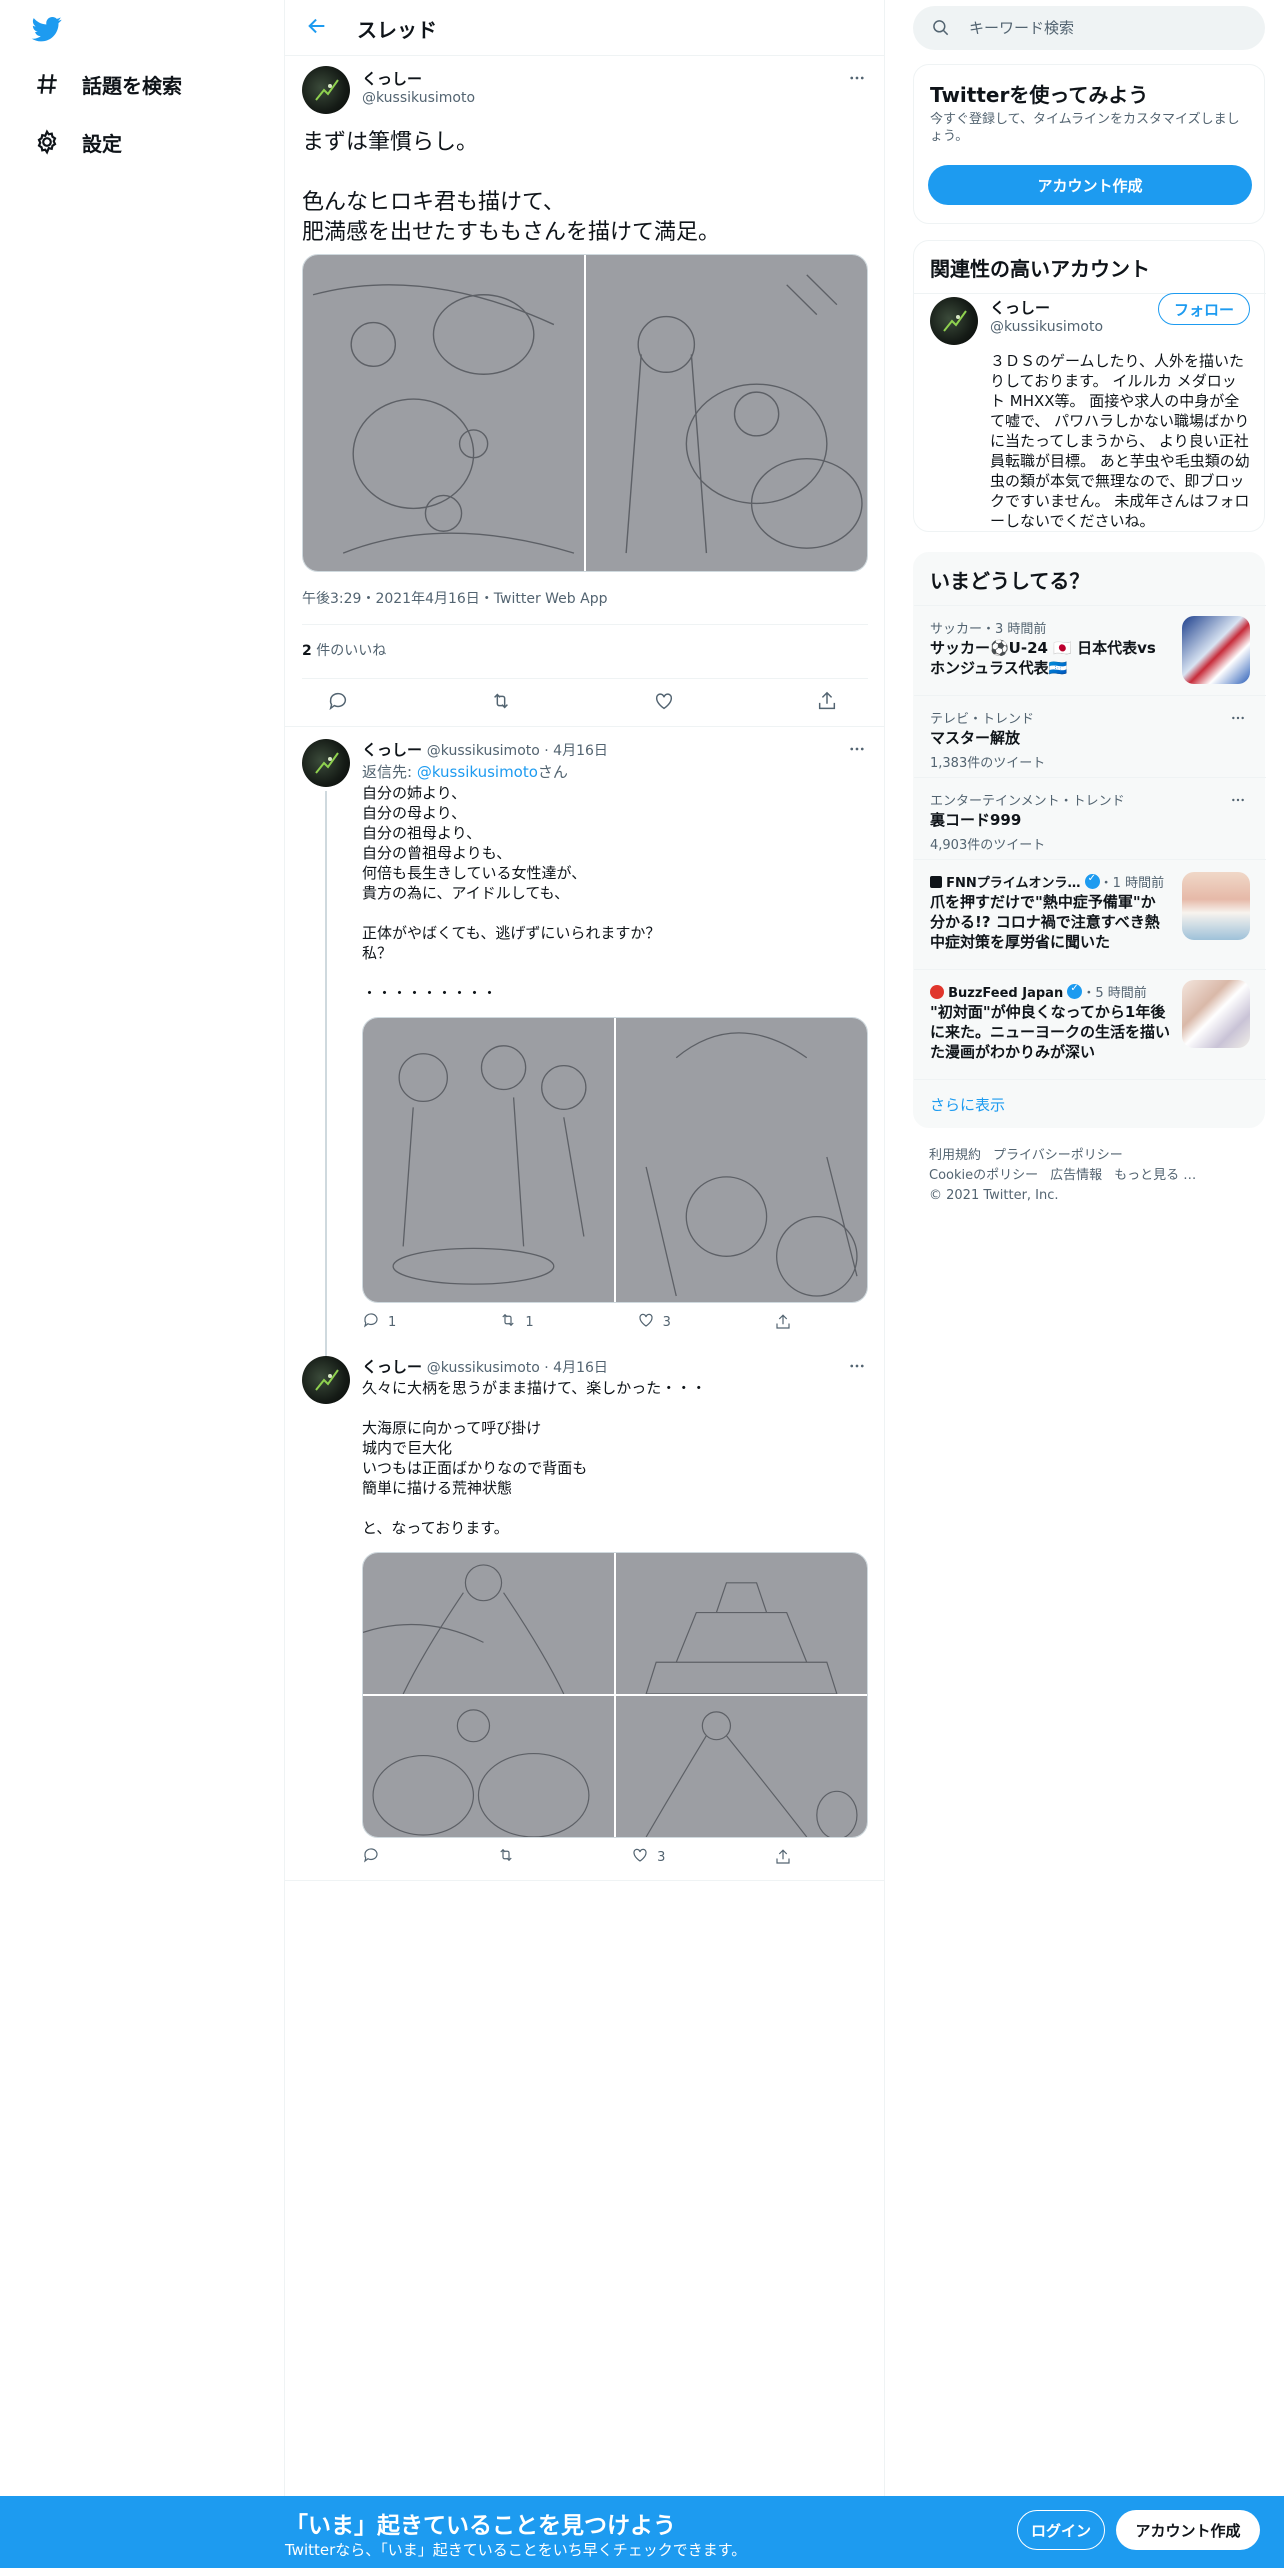  I want to click on search-input, so click(1109, 28).